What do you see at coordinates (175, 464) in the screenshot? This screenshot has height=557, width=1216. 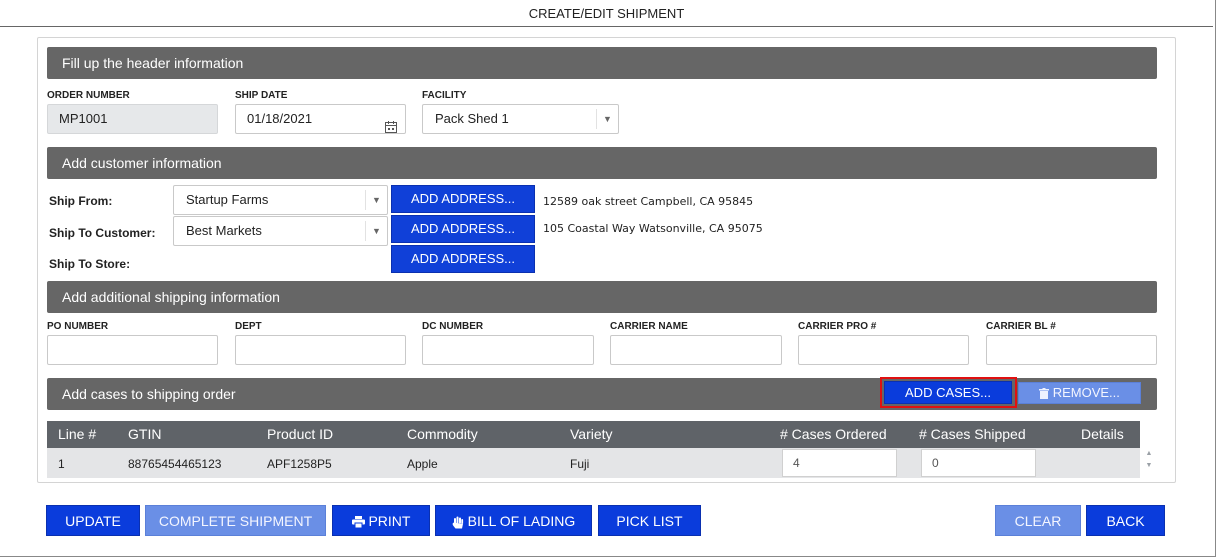 I see `cell-gtin: 88765454465123` at bounding box center [175, 464].